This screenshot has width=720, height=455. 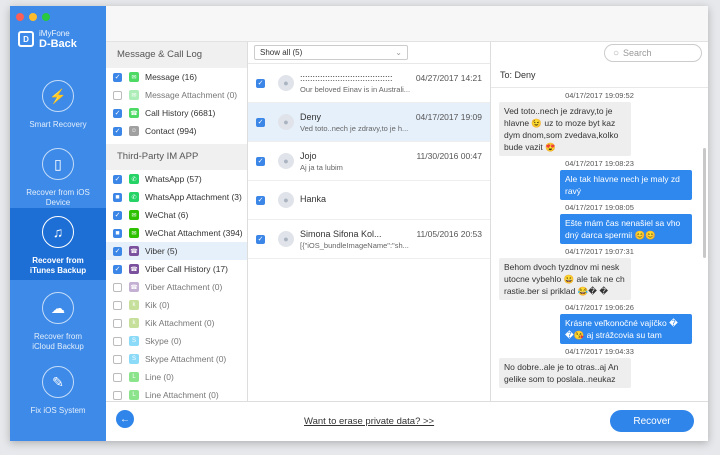 I want to click on attachment-icon: ✉, so click(x=134, y=95).